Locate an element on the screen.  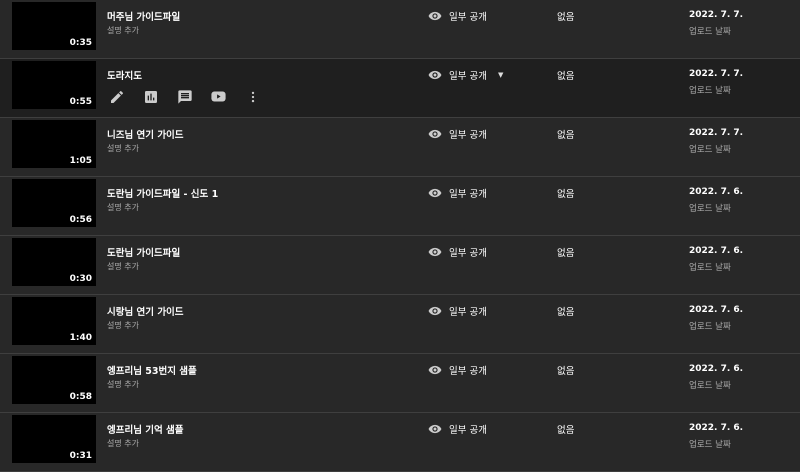
video-thumbnail: 0:55 is located at coordinates (54, 85).